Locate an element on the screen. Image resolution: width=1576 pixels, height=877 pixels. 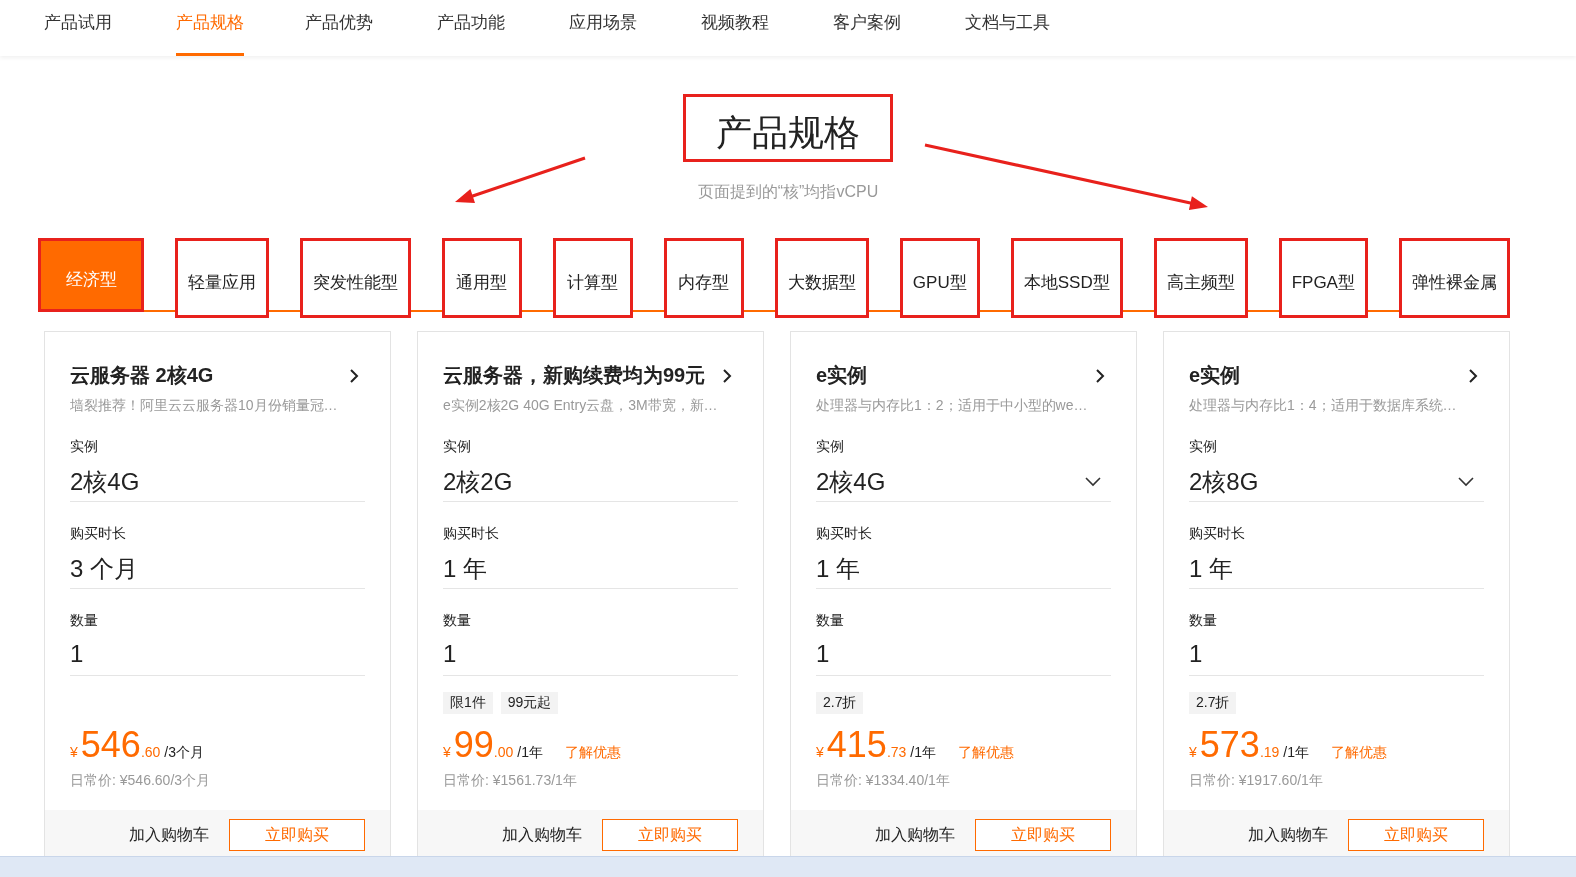
category-tab: FPGA型 is located at coordinates (1323, 278).